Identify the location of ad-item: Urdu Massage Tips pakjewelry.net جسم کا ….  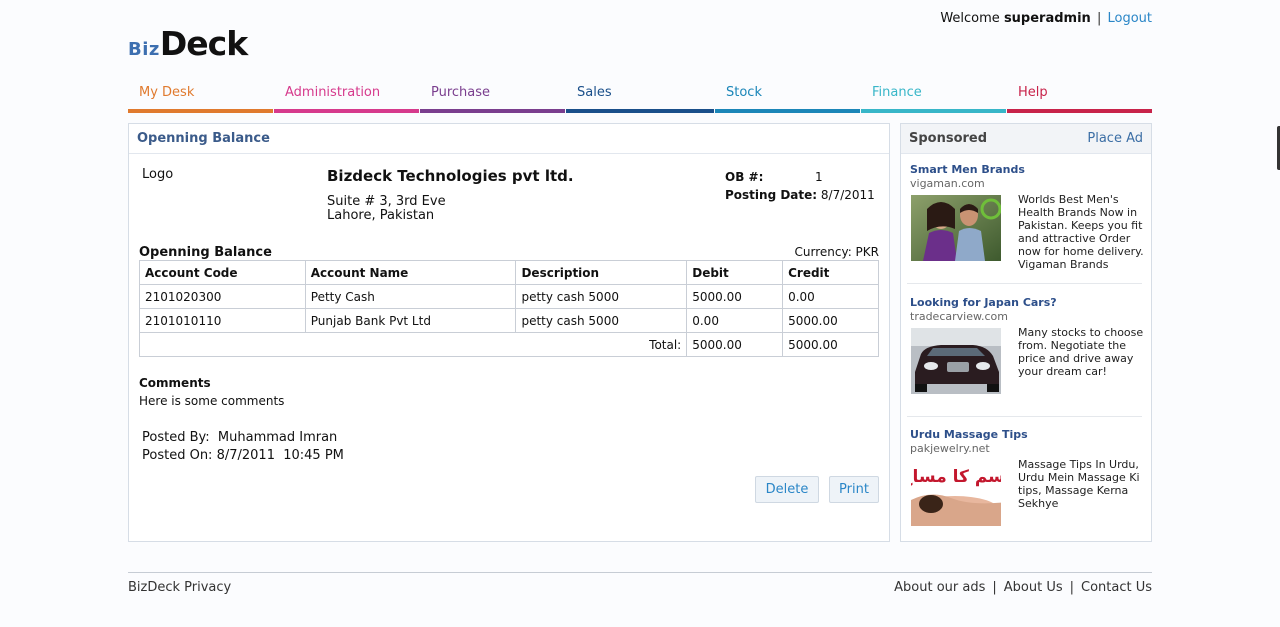
(1028, 477).